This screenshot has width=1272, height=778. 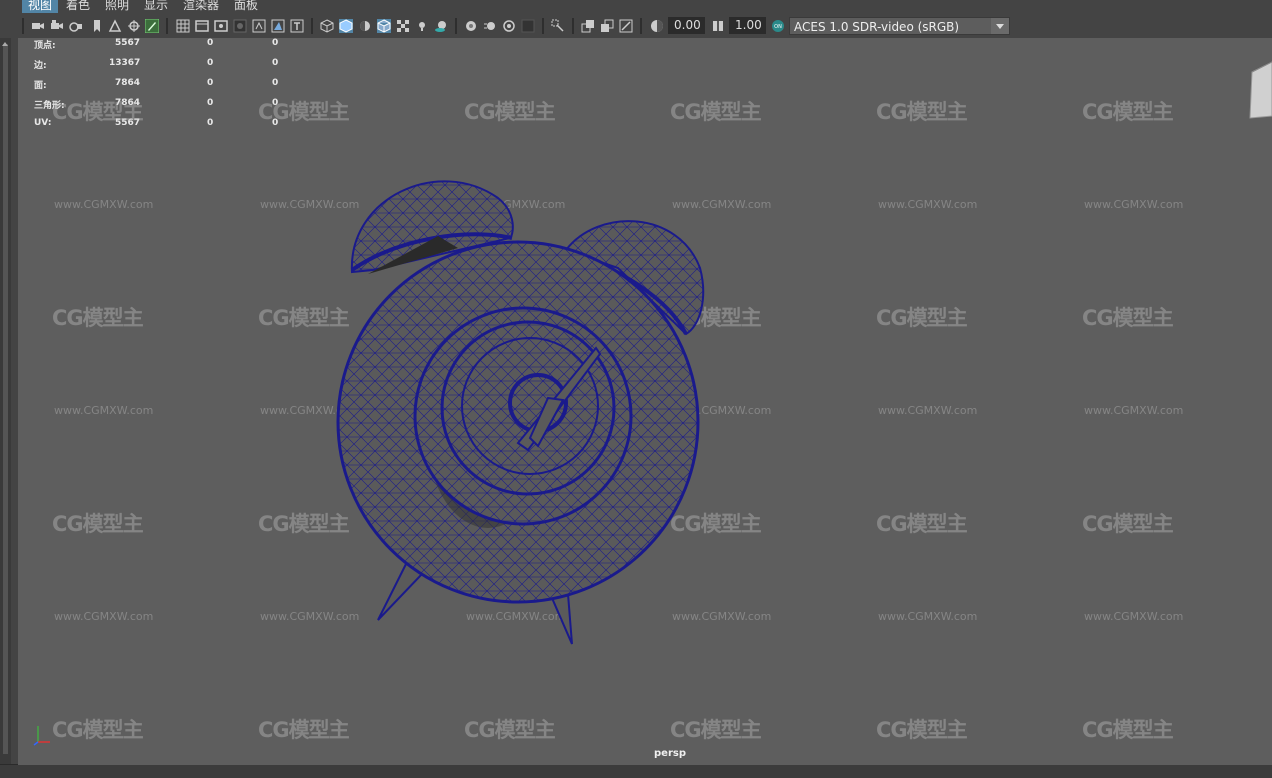 I want to click on bookmark-camera-icon, so click(x=76, y=26).